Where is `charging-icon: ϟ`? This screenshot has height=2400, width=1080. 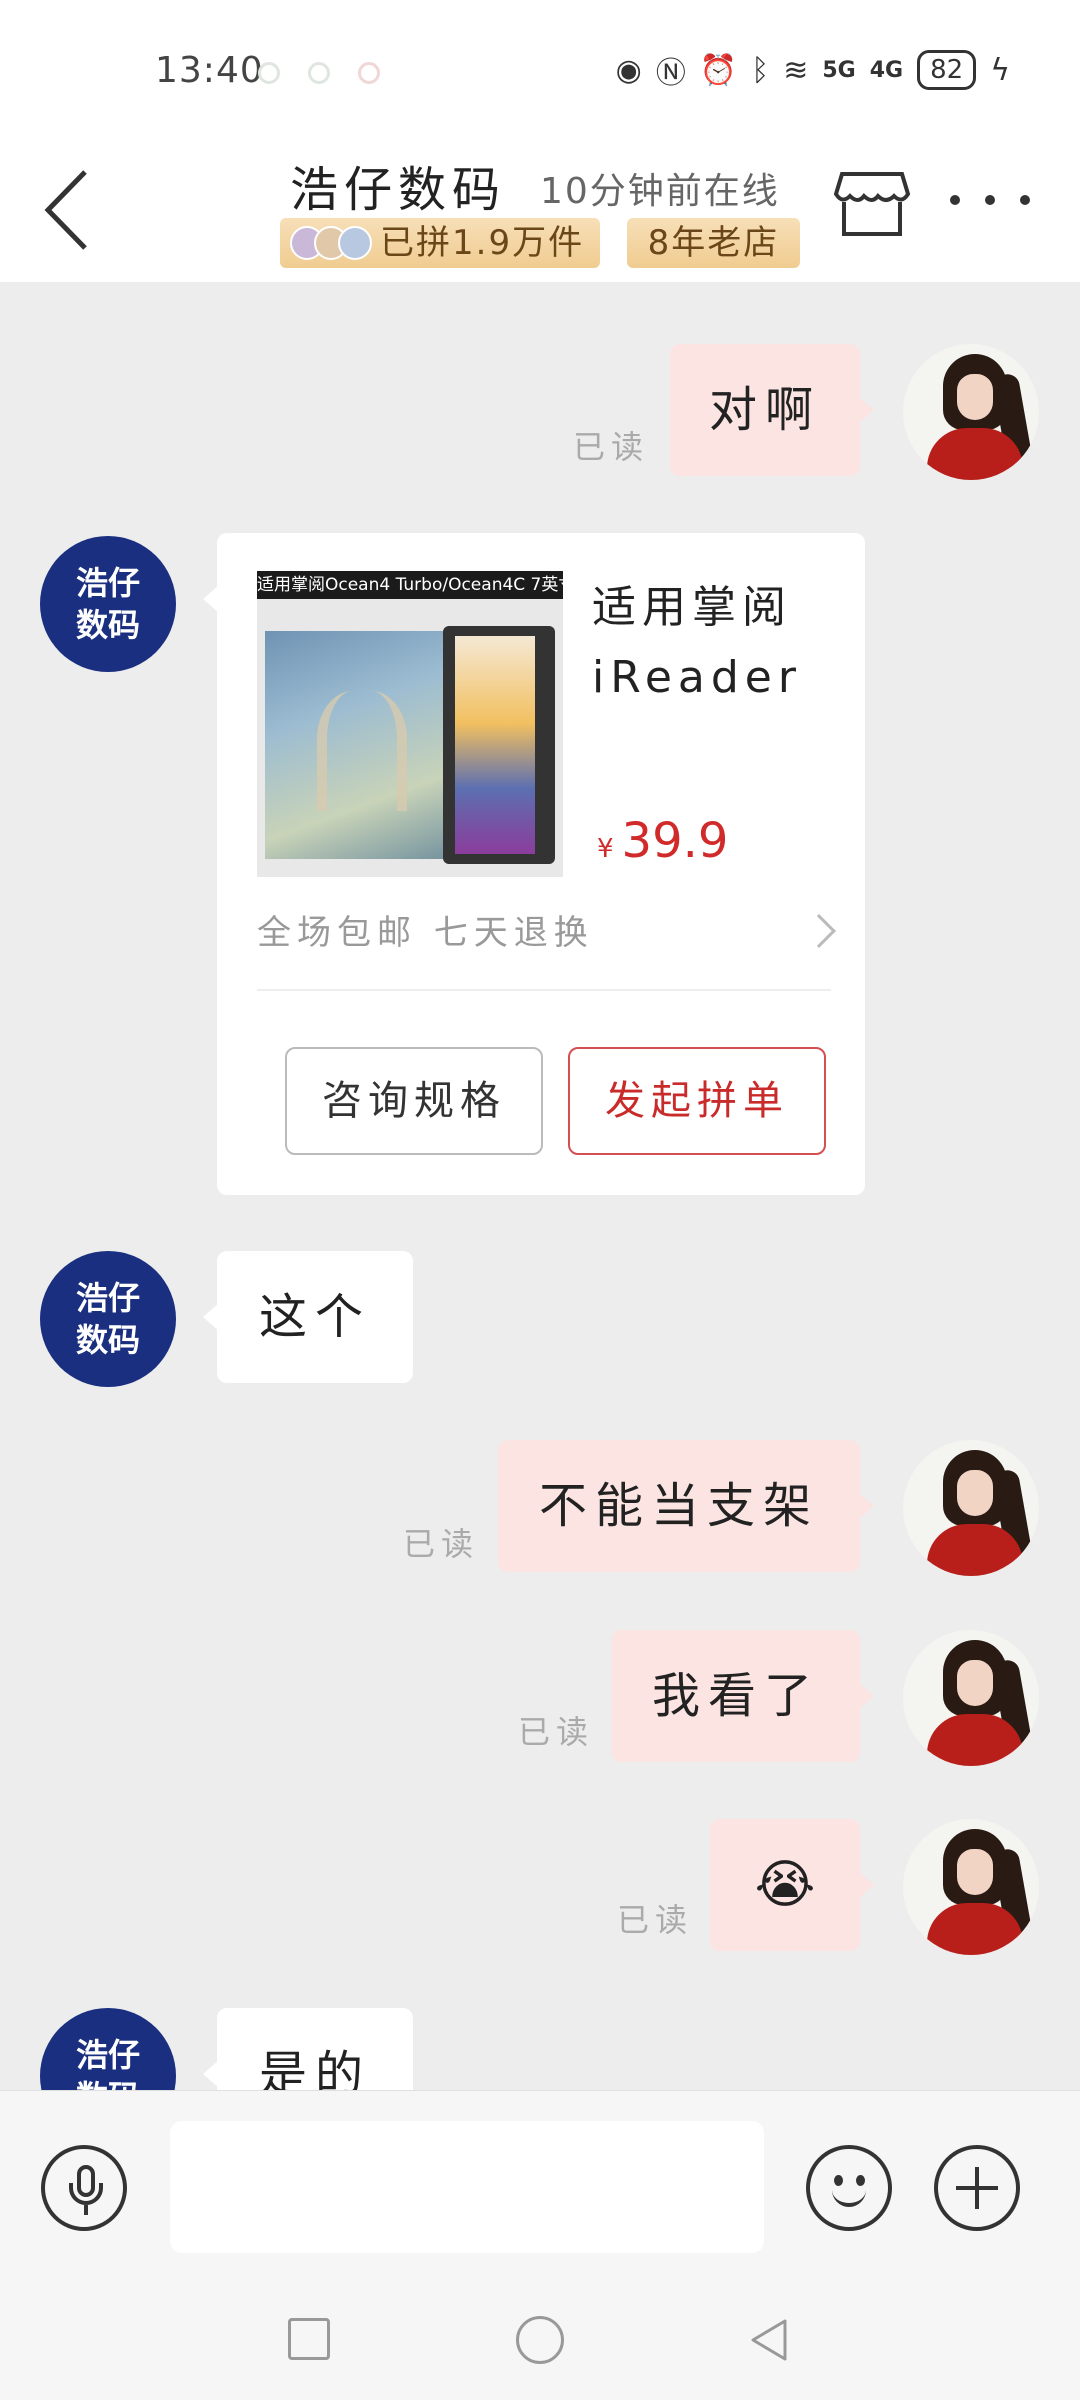 charging-icon: ϟ is located at coordinates (1000, 70).